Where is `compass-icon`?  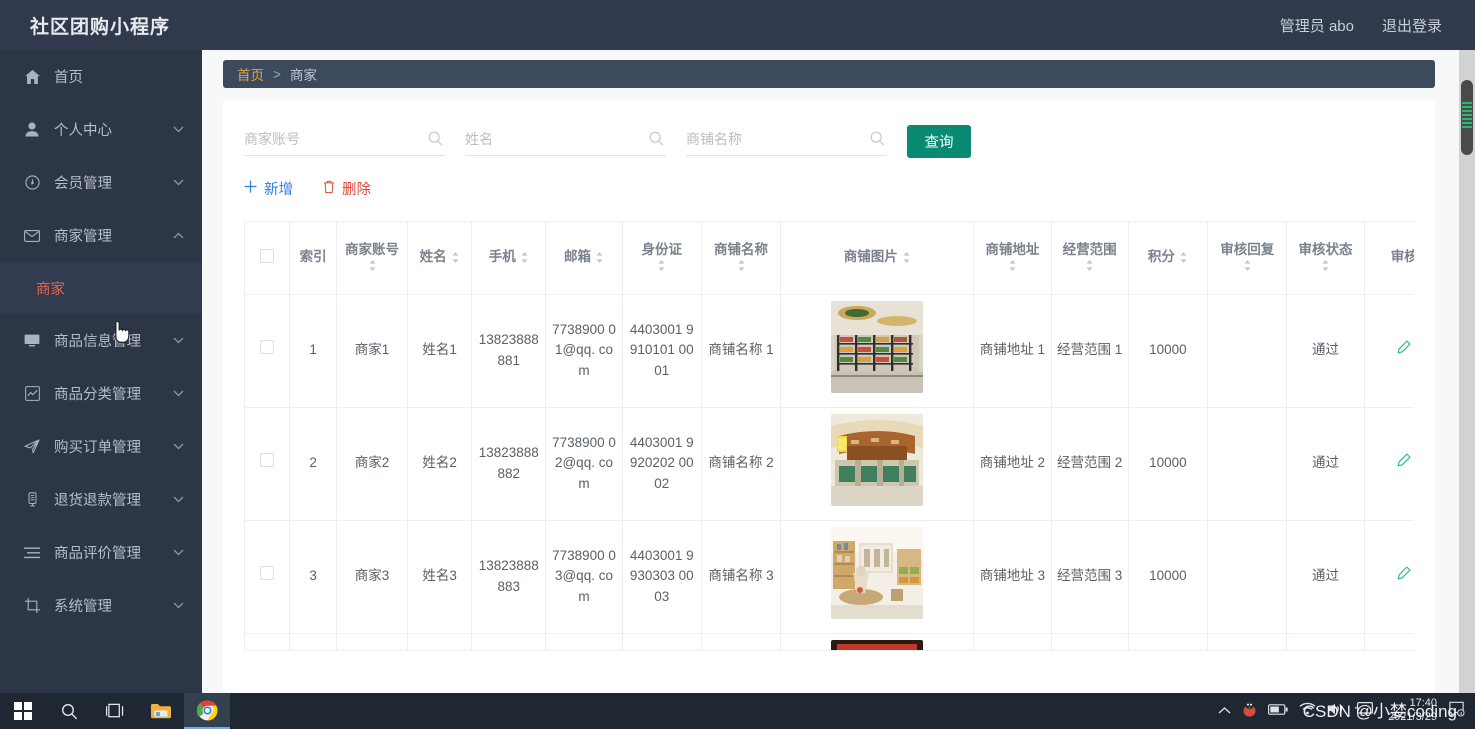
compass-icon is located at coordinates (32, 183).